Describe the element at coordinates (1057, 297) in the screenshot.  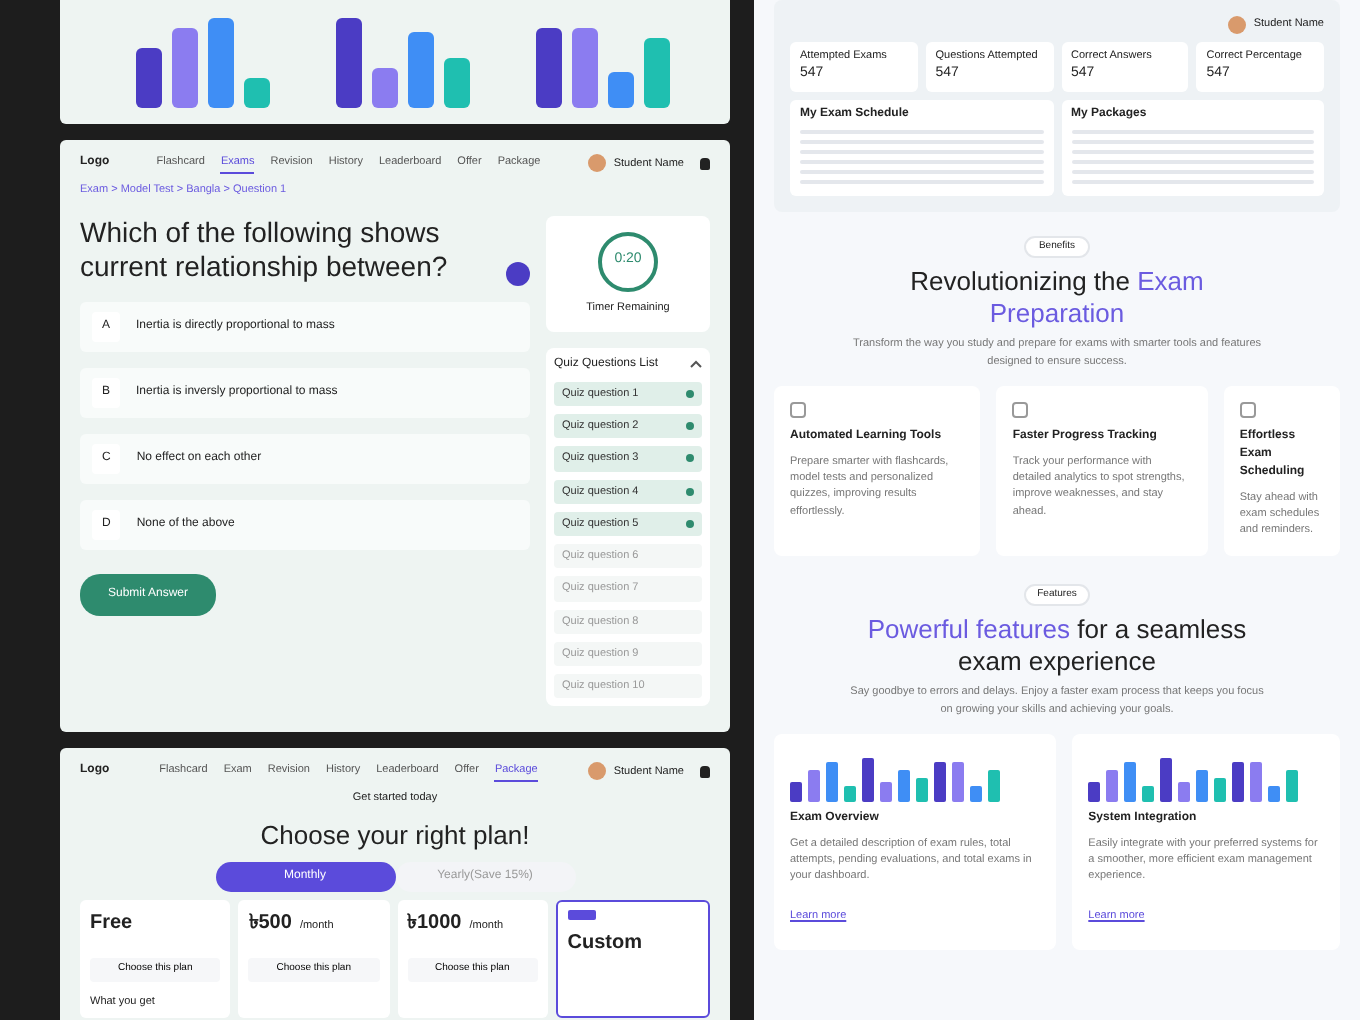
I see `section-heading: Revolutionizing the Exam Preparation` at that location.